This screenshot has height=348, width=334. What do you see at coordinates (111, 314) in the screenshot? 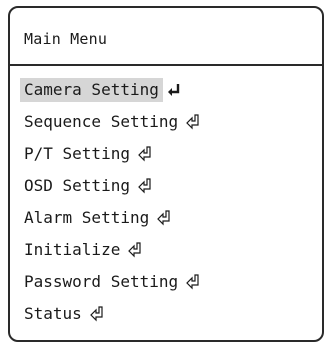
I see `menu-item-status: Status` at bounding box center [111, 314].